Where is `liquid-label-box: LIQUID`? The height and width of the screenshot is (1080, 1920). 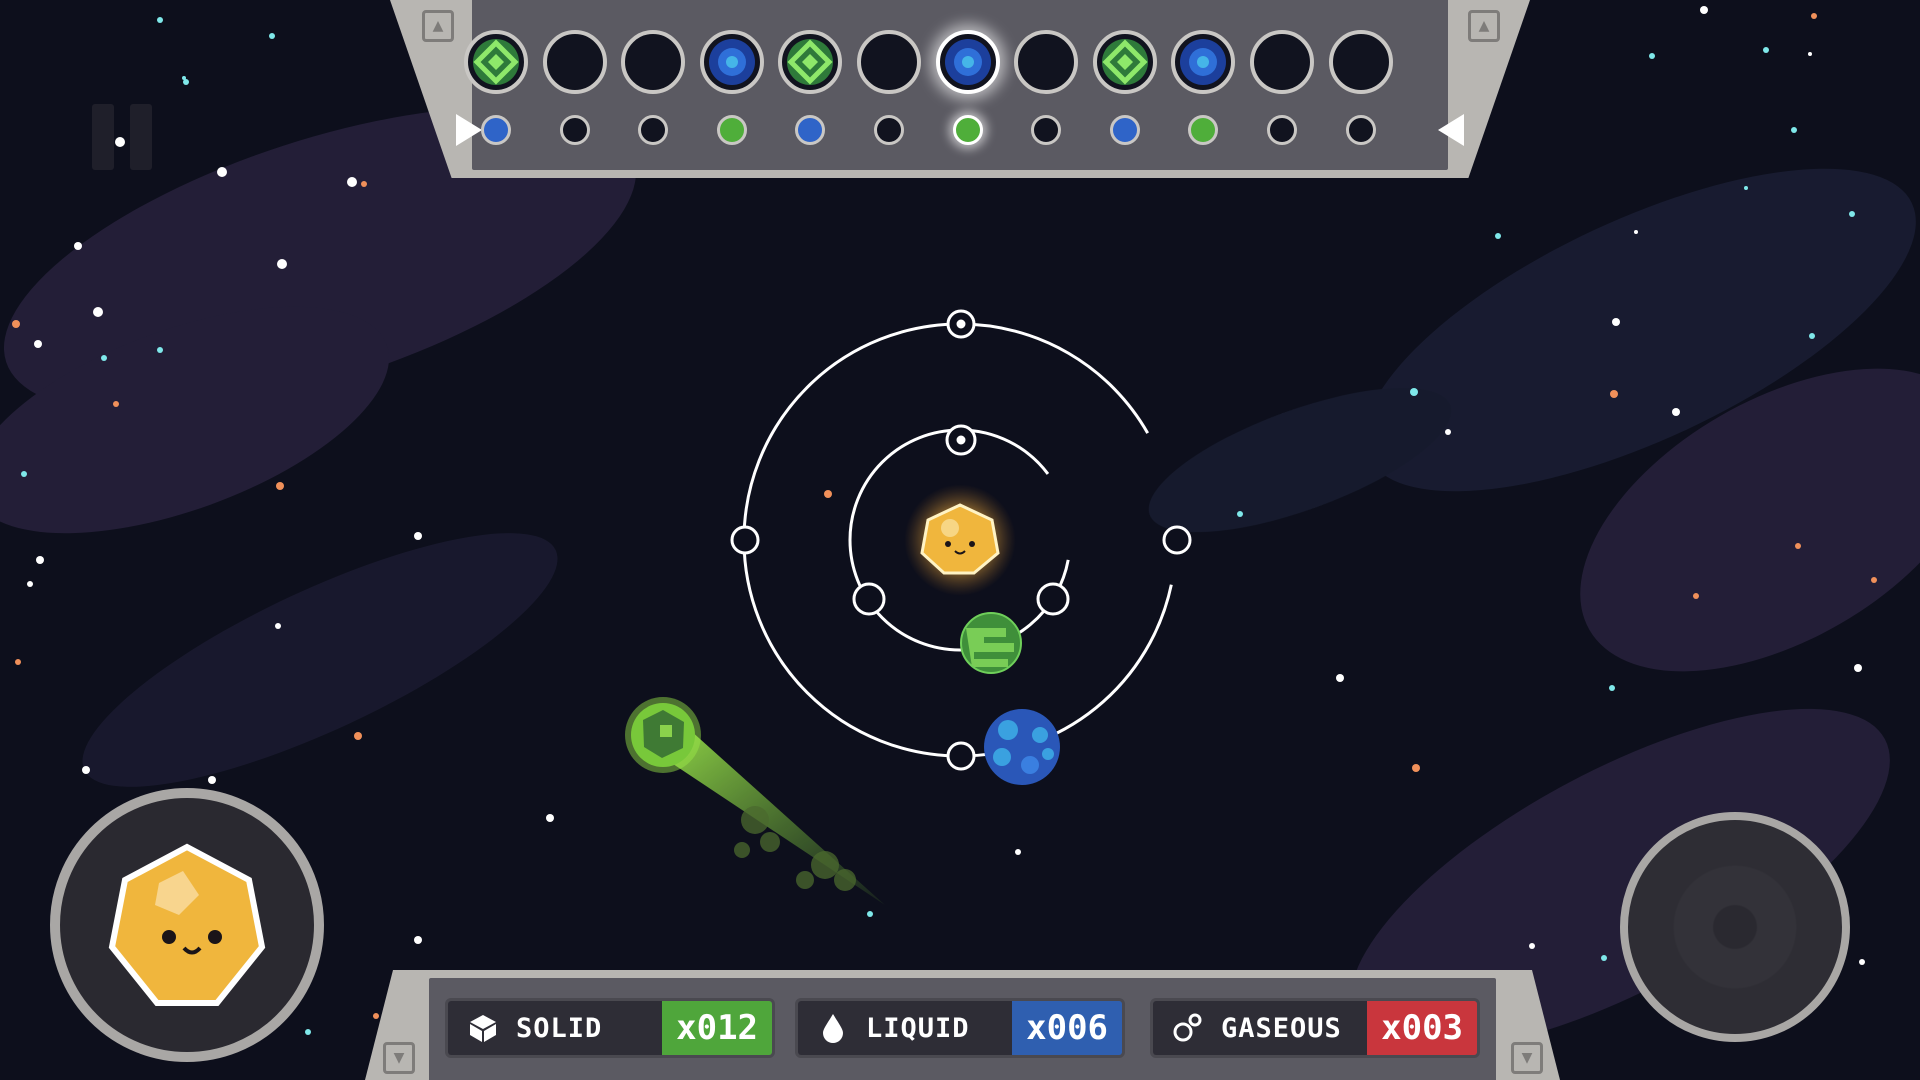
liquid-label-box: LIQUID is located at coordinates (905, 1028).